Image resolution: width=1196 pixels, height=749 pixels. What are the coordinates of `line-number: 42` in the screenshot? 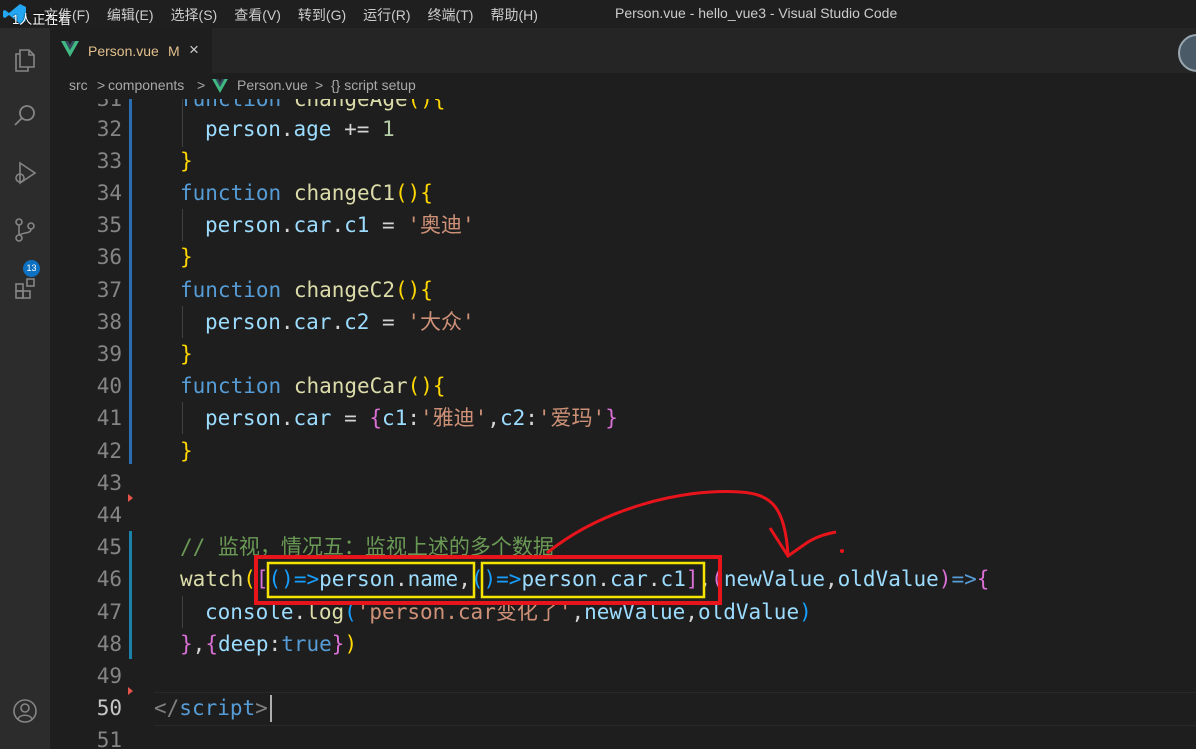 It's located at (109, 451).